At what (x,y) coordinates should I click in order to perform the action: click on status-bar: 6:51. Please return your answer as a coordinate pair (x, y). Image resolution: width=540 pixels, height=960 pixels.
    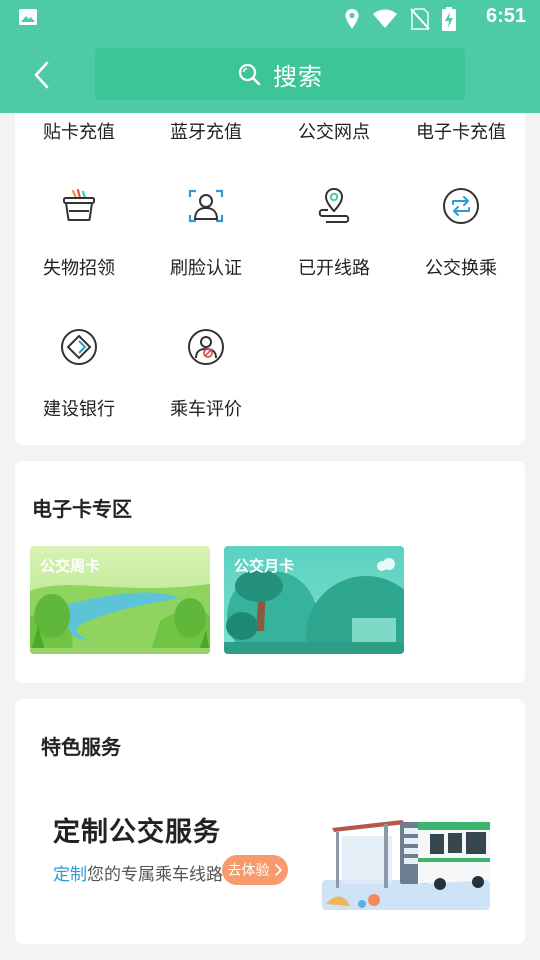
    Looking at the image, I should click on (270, 18).